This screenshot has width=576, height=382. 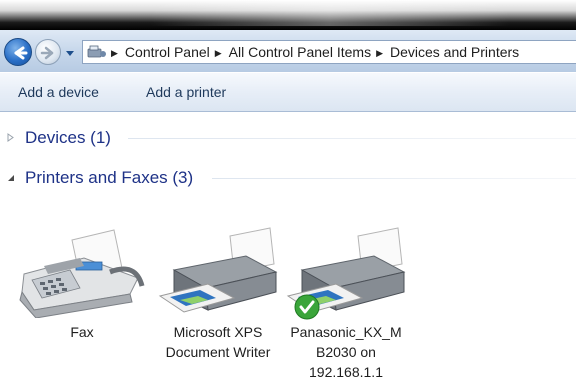 I want to click on recent-pages-dropdown-icon, so click(x=70, y=53).